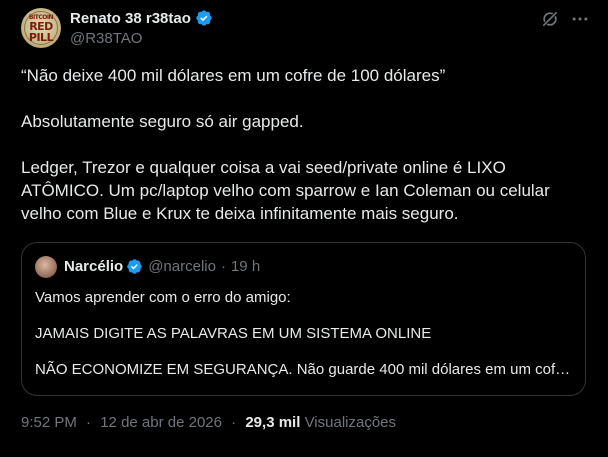 The height and width of the screenshot is (457, 608). Describe the element at coordinates (245, 266) in the screenshot. I see `quoted-tweet-time: 19 h` at that location.